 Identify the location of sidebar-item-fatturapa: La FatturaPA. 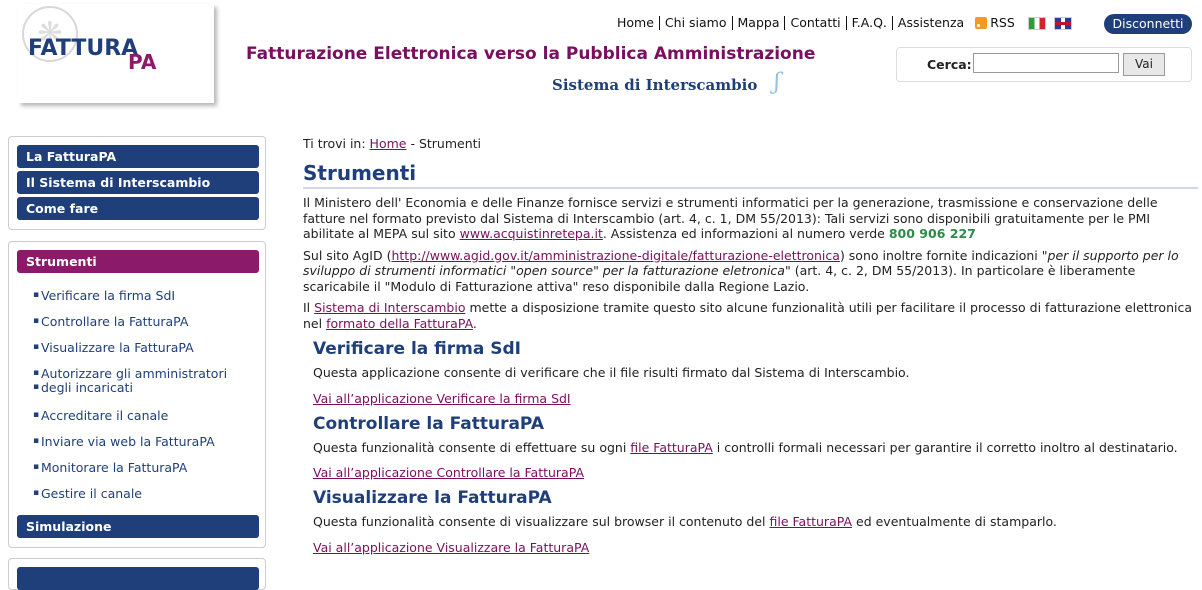
(138, 156).